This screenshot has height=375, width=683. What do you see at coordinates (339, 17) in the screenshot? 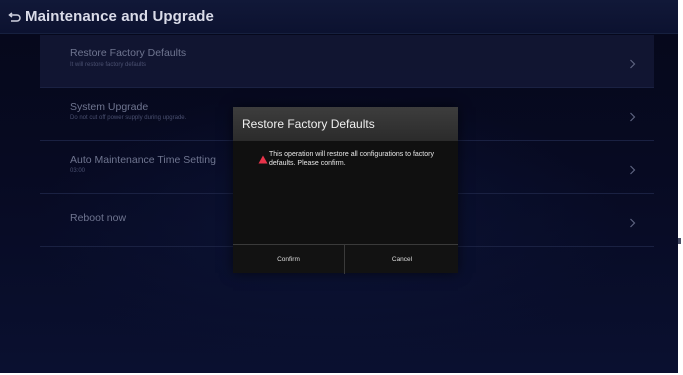
I see `page-header: Maintenance and Upgrade` at bounding box center [339, 17].